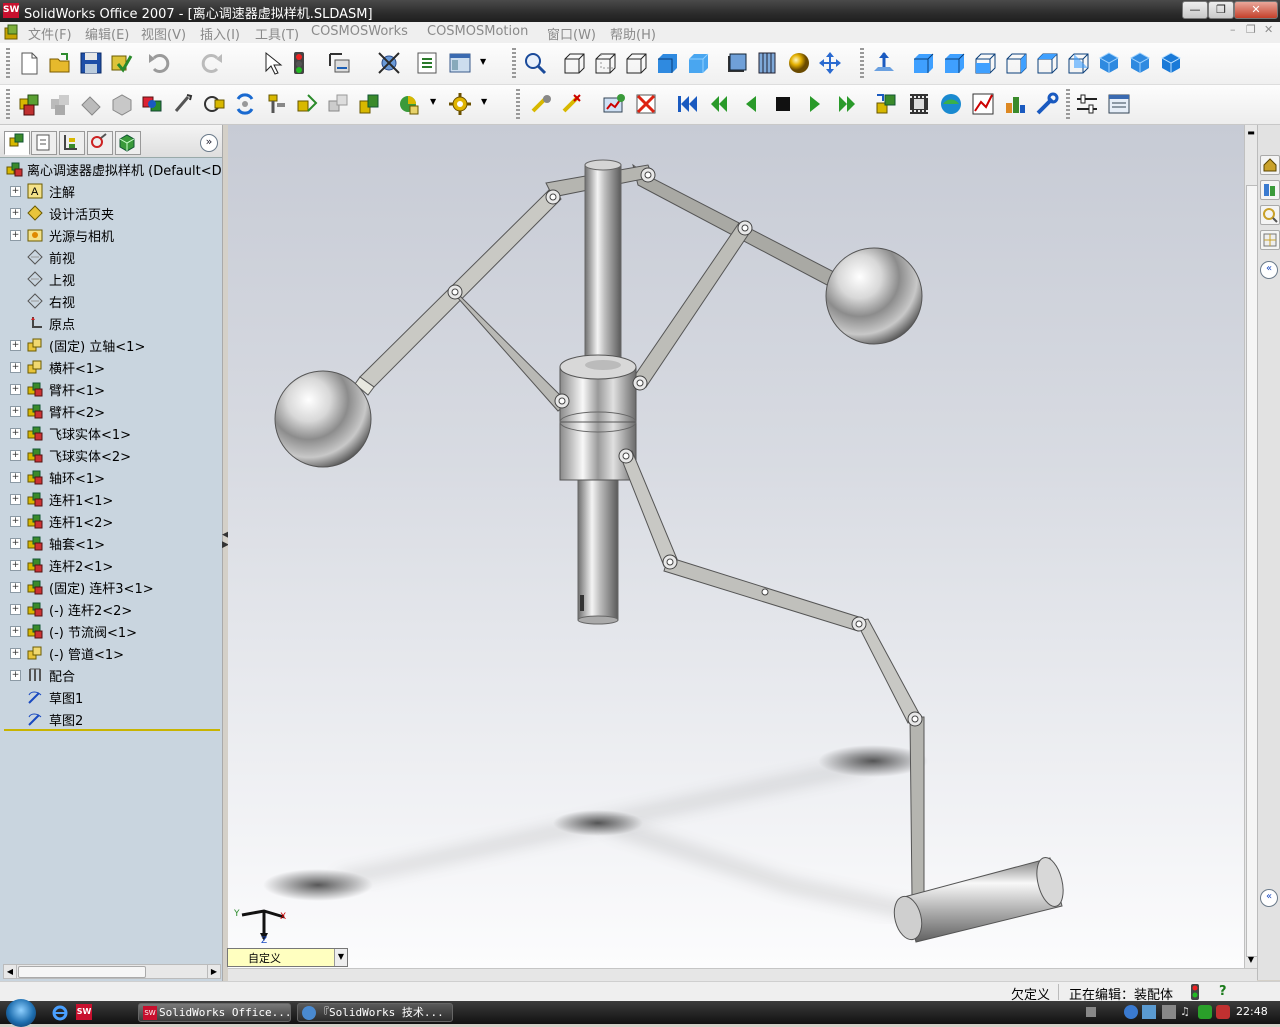 This screenshot has width=1280, height=1027. Describe the element at coordinates (72, 143) in the screenshot. I see `configuration-manager-tab` at that location.